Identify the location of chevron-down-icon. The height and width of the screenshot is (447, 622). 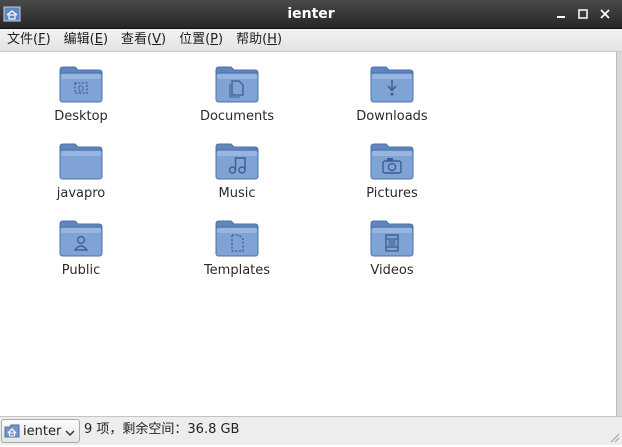
(70, 431).